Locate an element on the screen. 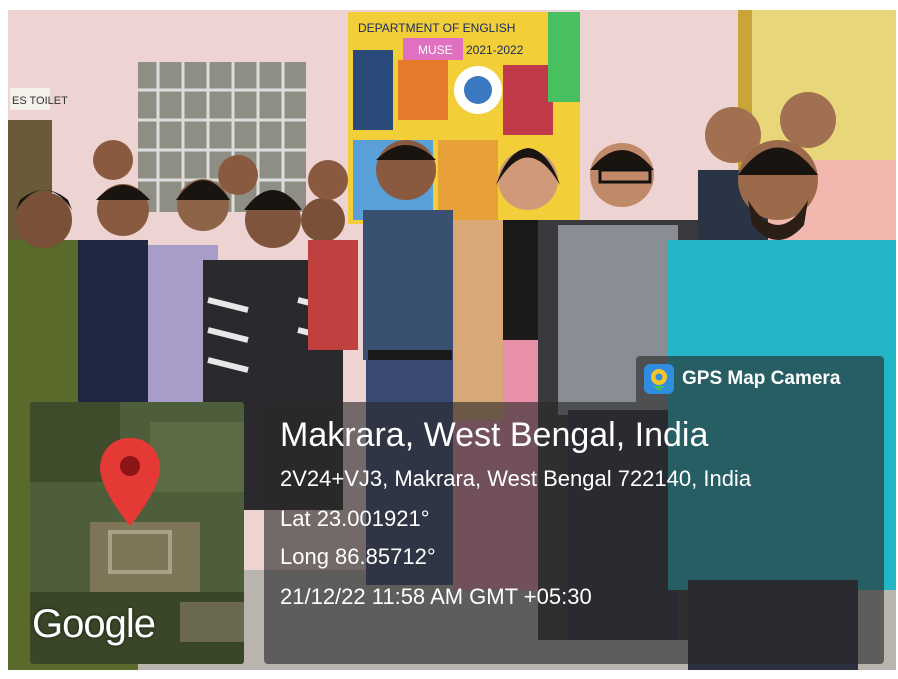 Image resolution: width=898 pixels, height=679 pixels. map-pin-icon is located at coordinates (659, 379).